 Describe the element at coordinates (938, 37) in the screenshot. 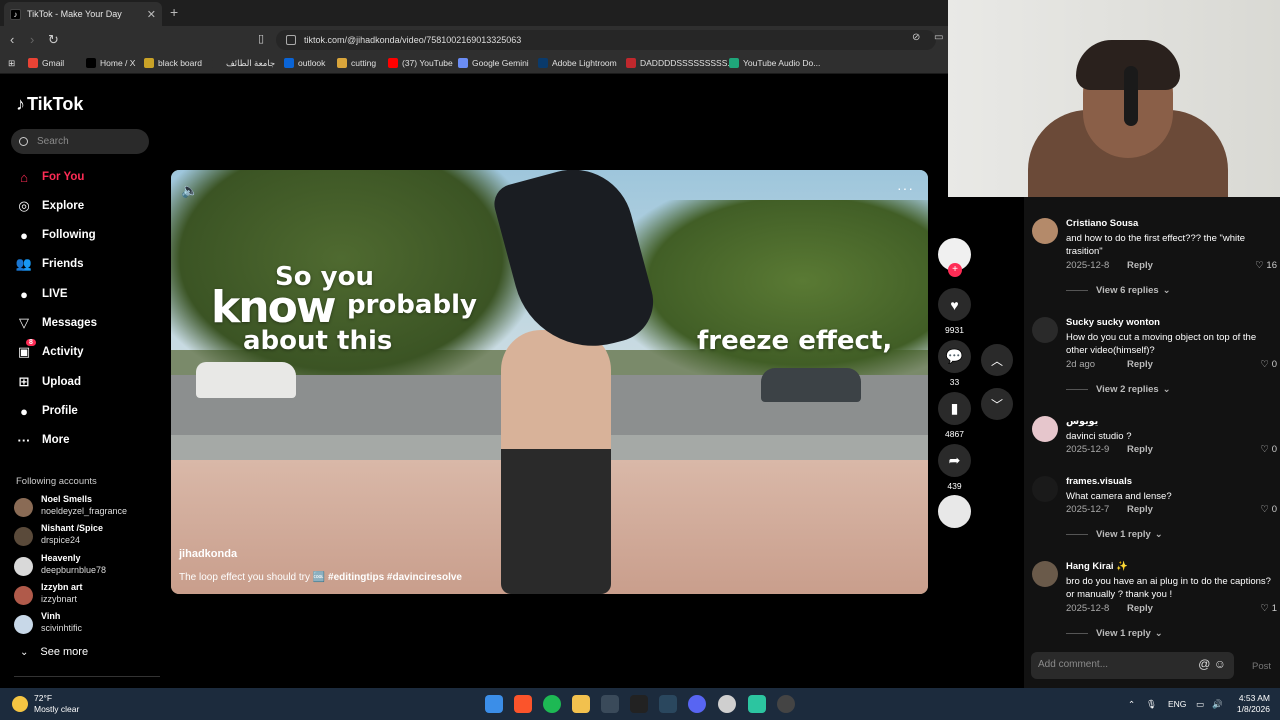

I see `window-icon: ▭` at that location.